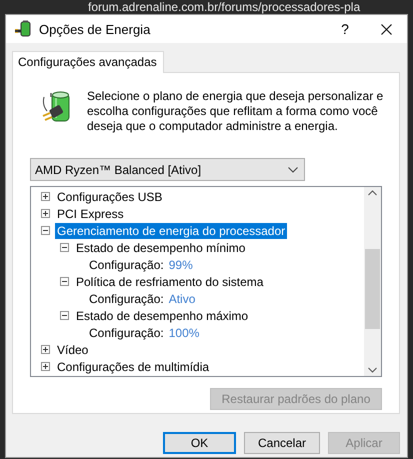 This screenshot has width=413, height=459. Describe the element at coordinates (171, 230) in the screenshot. I see `tree-item: Gerenciamento de energia do processador` at that location.